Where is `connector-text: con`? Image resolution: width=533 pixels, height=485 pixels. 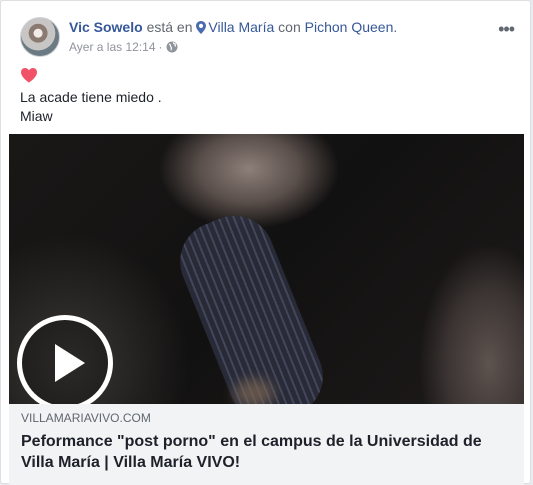 connector-text: con is located at coordinates (289, 27).